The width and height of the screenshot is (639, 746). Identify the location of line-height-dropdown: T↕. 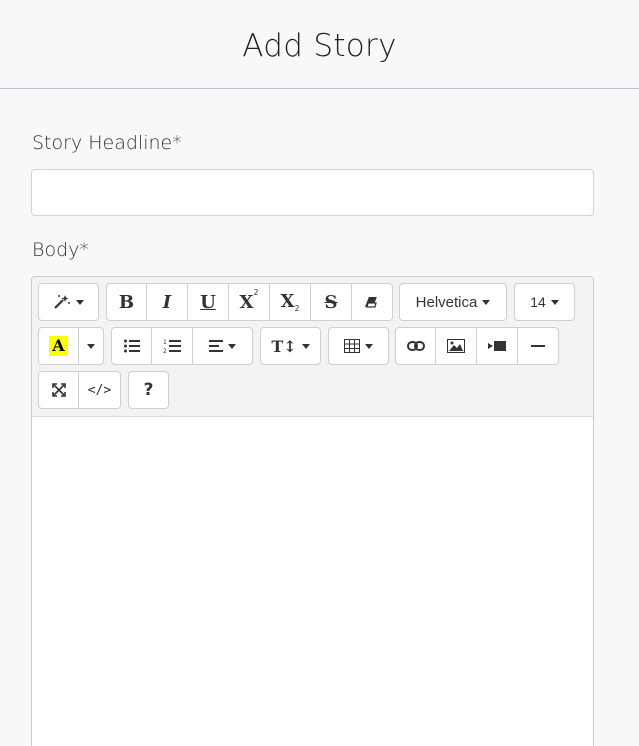
(290, 346).